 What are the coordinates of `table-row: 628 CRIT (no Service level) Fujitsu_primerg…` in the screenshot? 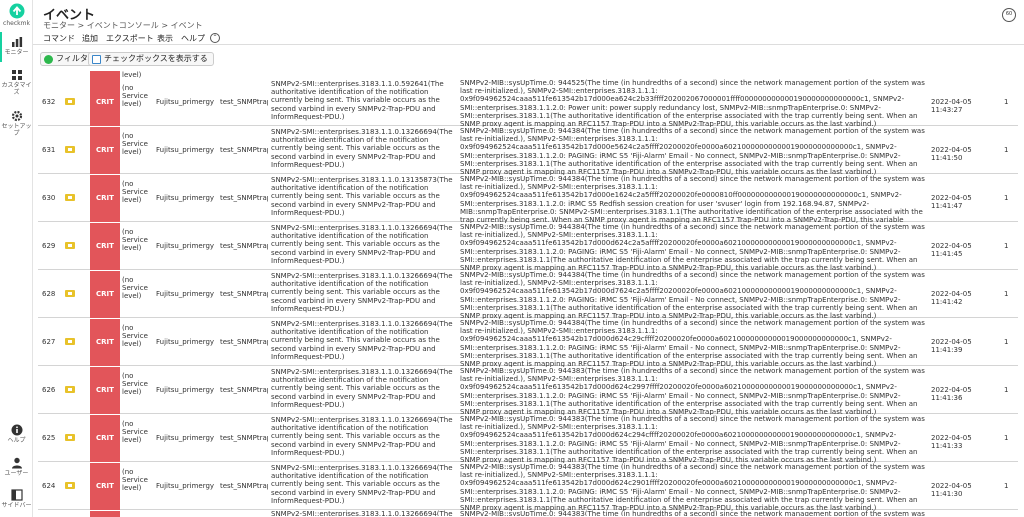 It's located at (528, 296).